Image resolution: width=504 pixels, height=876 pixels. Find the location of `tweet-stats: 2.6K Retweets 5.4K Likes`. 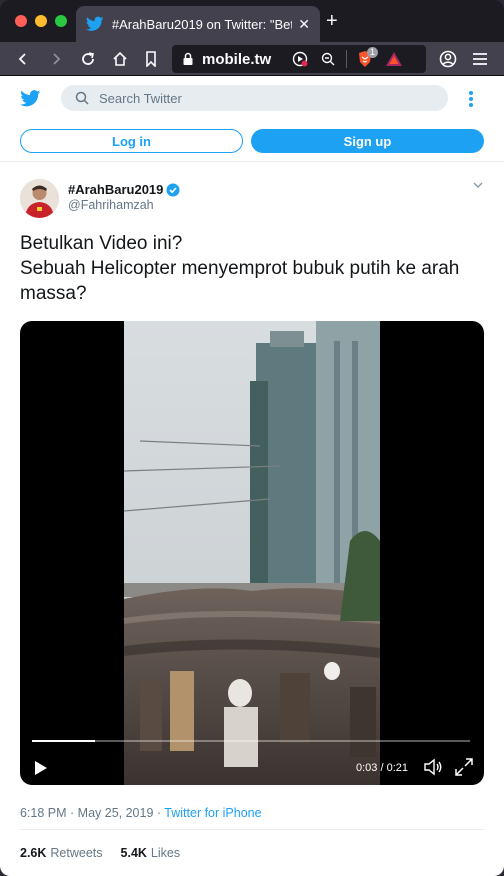

tweet-stats: 2.6K Retweets 5.4K Likes is located at coordinates (100, 853).